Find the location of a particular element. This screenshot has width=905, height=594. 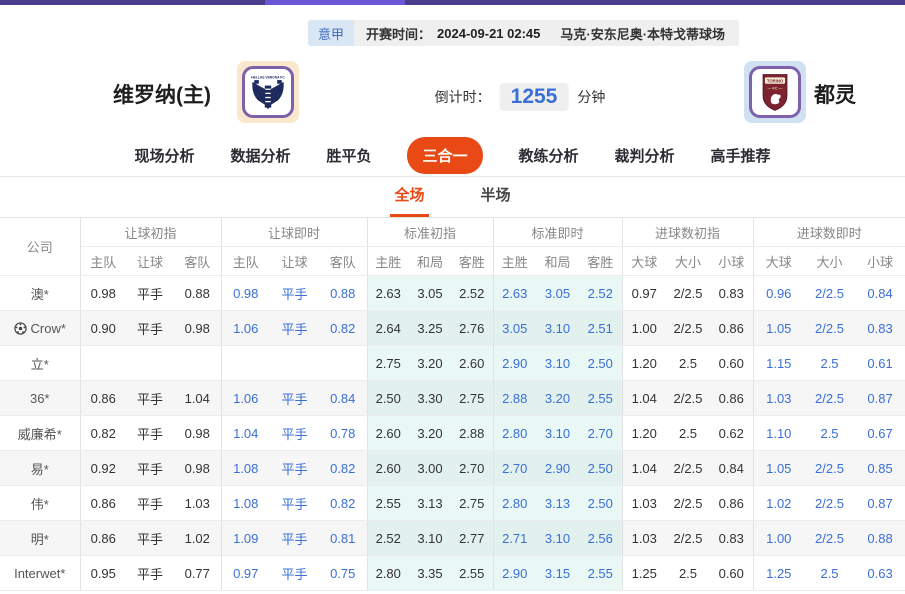

odds-cell-goals-live-0: 0.96 is located at coordinates (778, 293).